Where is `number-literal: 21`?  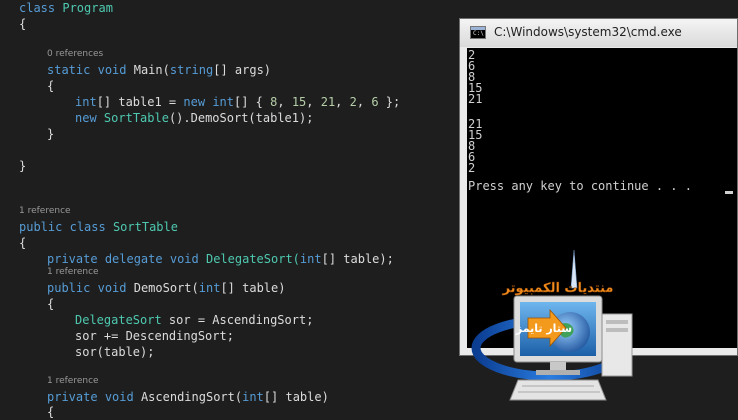 number-literal: 21 is located at coordinates (328, 102).